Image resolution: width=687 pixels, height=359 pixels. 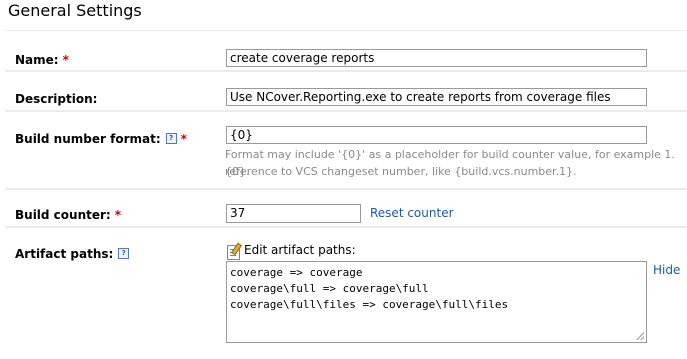 I want to click on build-number-format-label-group: Build number format:? *, so click(x=101, y=139).